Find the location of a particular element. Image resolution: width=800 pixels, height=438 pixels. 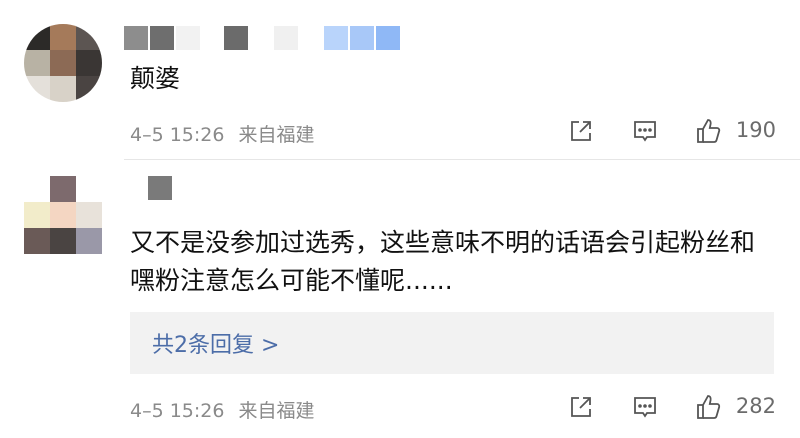

like-count: 190 is located at coordinates (755, 130).